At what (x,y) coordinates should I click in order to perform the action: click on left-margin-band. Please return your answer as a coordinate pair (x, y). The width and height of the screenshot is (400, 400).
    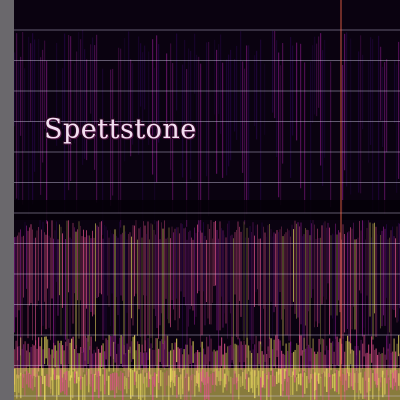
    Looking at the image, I should click on (7, 200).